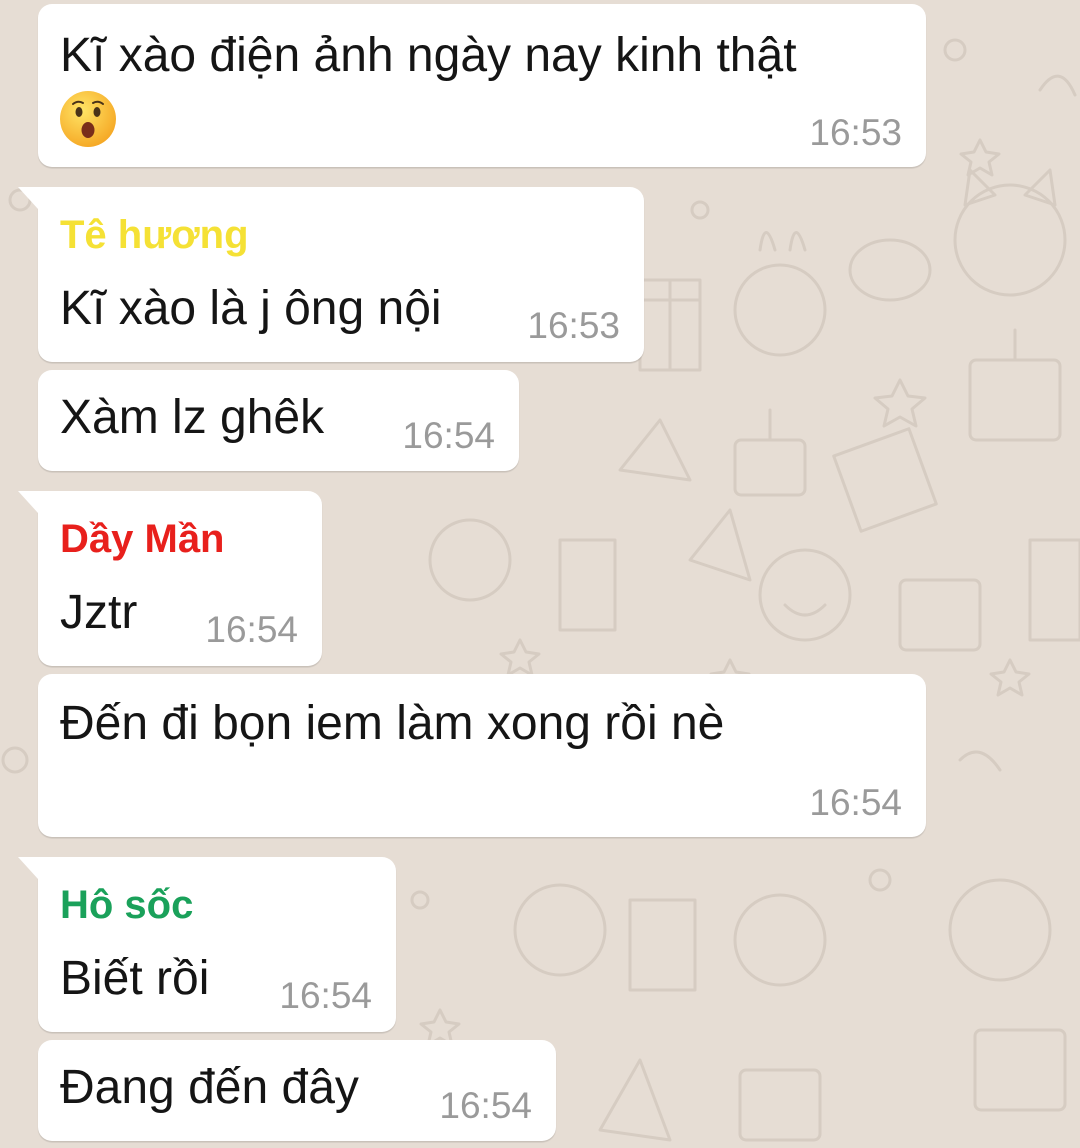 Image resolution: width=1080 pixels, height=1148 pixels. I want to click on chat-message: Hô sốc Biết rồi 16:54, so click(207, 944).